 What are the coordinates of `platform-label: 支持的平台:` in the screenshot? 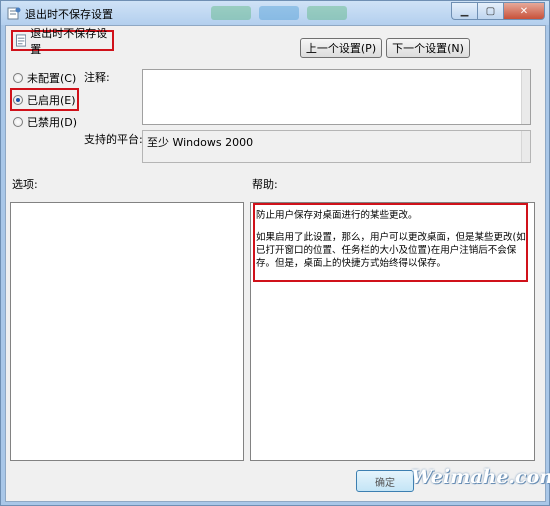 It's located at (113, 139).